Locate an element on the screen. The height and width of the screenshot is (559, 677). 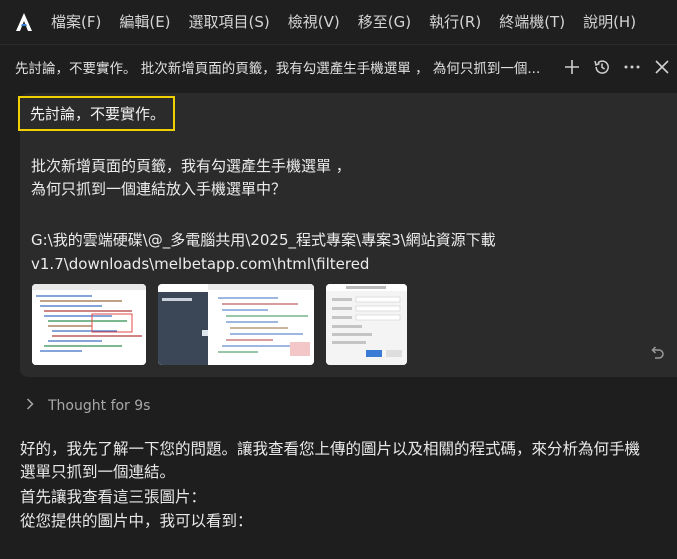
menu-edit: 編輯(E) is located at coordinates (144, 22).